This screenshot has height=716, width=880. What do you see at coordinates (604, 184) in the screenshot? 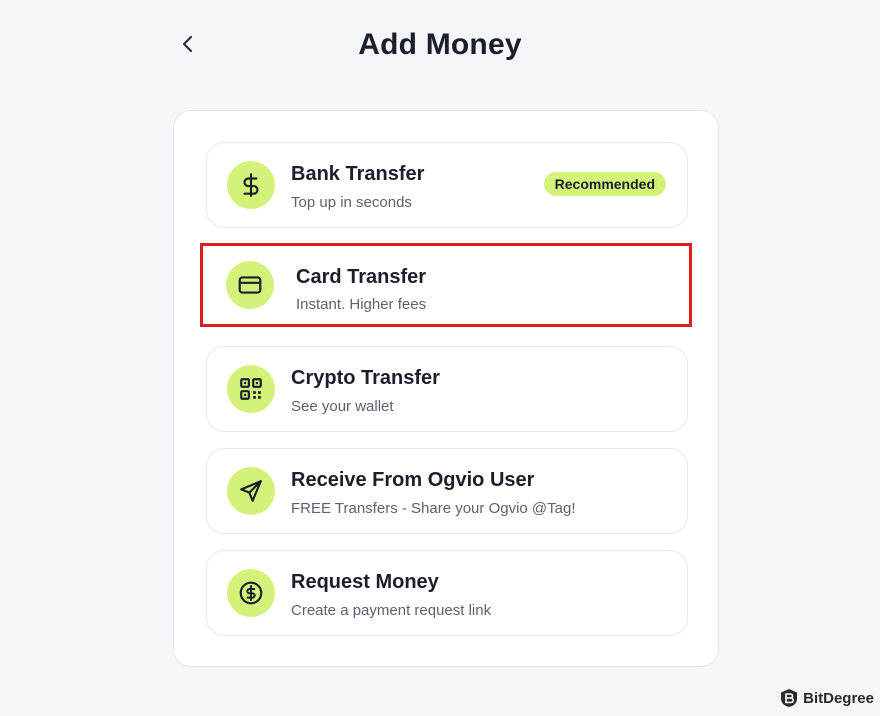
I see `recommended-badge: Recommended` at bounding box center [604, 184].